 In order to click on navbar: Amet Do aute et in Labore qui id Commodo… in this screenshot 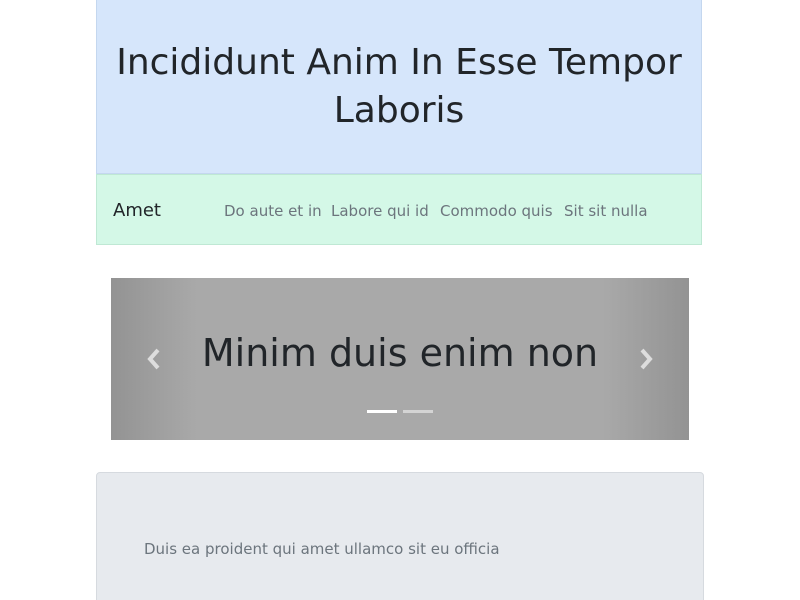, I will do `click(399, 209)`.